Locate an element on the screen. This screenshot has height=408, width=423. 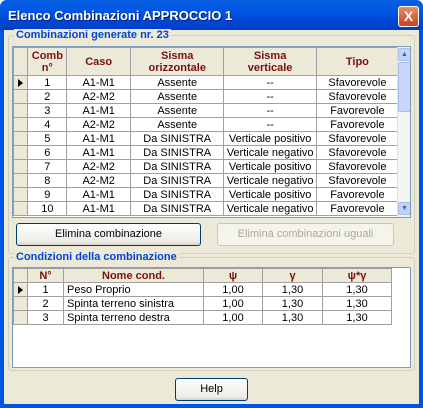
combinazione-row: 2 A2-M2 Assente -- Sfavorevole is located at coordinates (206, 96).